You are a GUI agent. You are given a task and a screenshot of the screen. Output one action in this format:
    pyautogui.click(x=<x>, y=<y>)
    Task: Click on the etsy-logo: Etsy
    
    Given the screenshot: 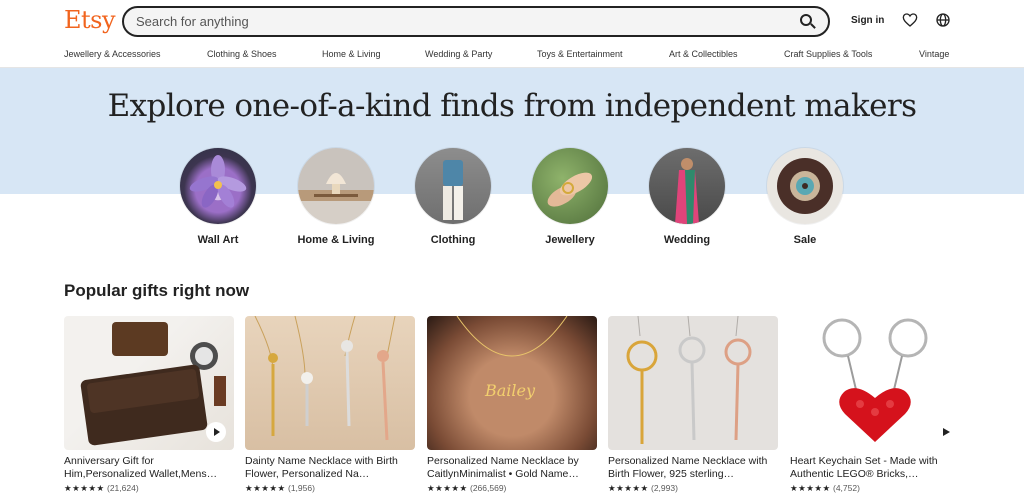 What is the action you would take?
    pyautogui.click(x=90, y=20)
    